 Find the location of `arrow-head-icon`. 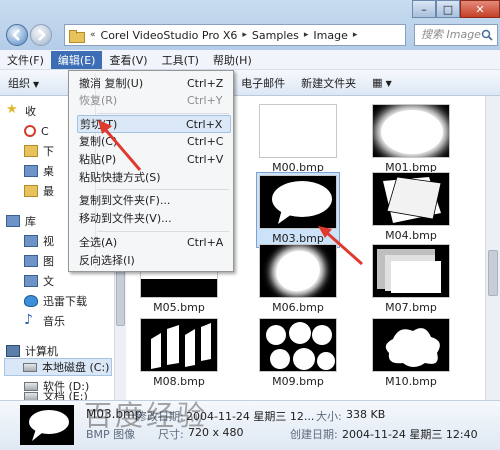

arrow-head-icon is located at coordinates (105, 127).